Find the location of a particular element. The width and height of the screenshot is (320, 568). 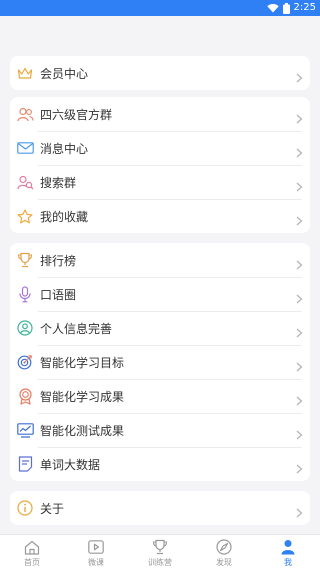

menu-item-leaderboard: 排行榜 is located at coordinates (160, 260).